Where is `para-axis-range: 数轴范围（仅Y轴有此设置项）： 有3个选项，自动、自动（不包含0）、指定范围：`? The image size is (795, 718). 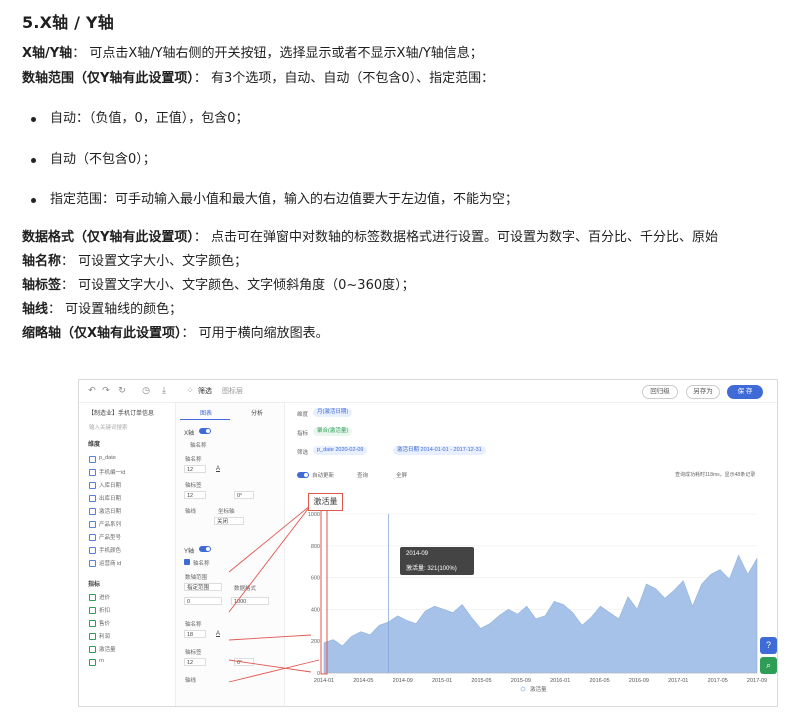
para-axis-range: 数轴范围（仅Y轴有此设置项）： 有3个选项，自动、自动（不包含0）、指定范围： is located at coordinates (258, 79).